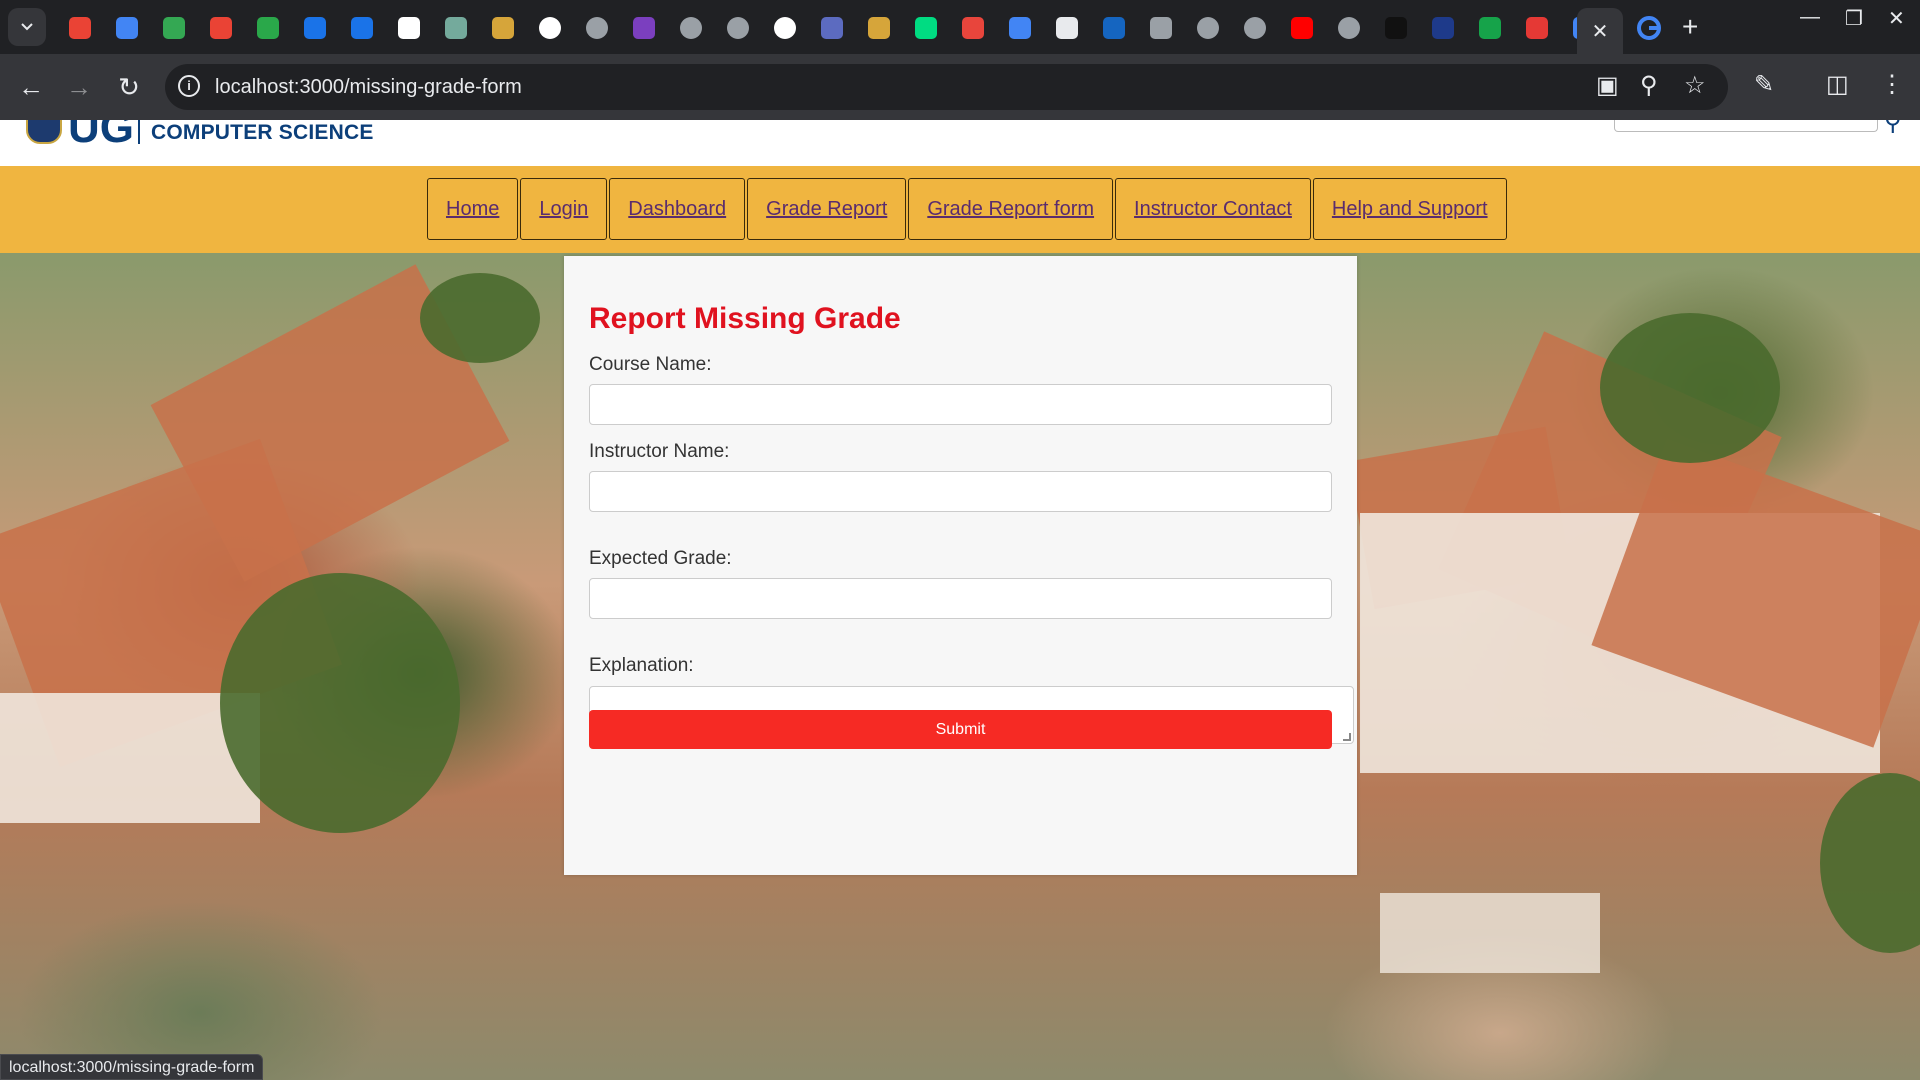 The height and width of the screenshot is (1080, 1920). I want to click on chevron-down-icon, so click(27, 27).